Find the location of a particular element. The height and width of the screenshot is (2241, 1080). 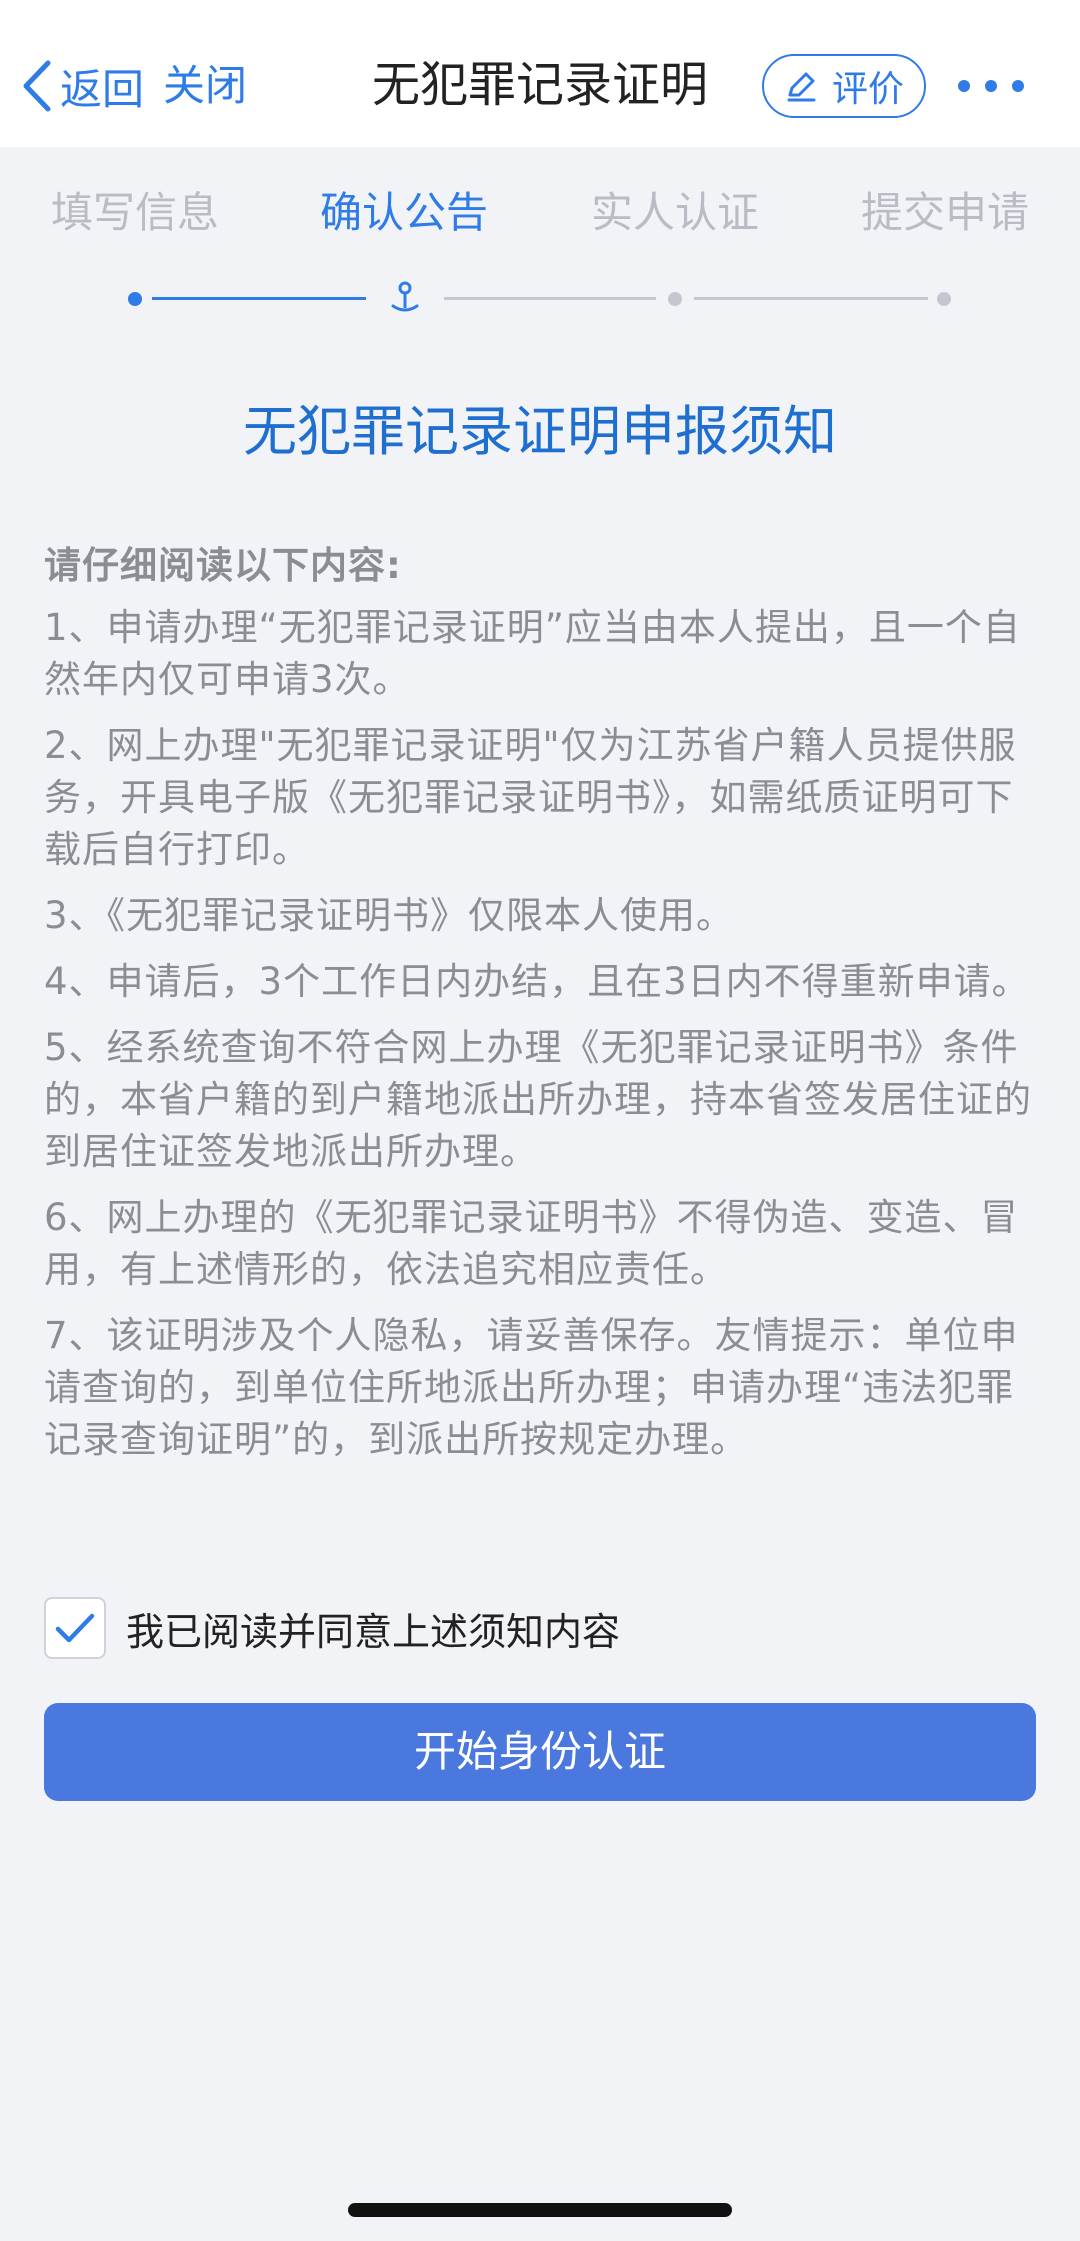

back-button: 返回 is located at coordinates (82, 86).